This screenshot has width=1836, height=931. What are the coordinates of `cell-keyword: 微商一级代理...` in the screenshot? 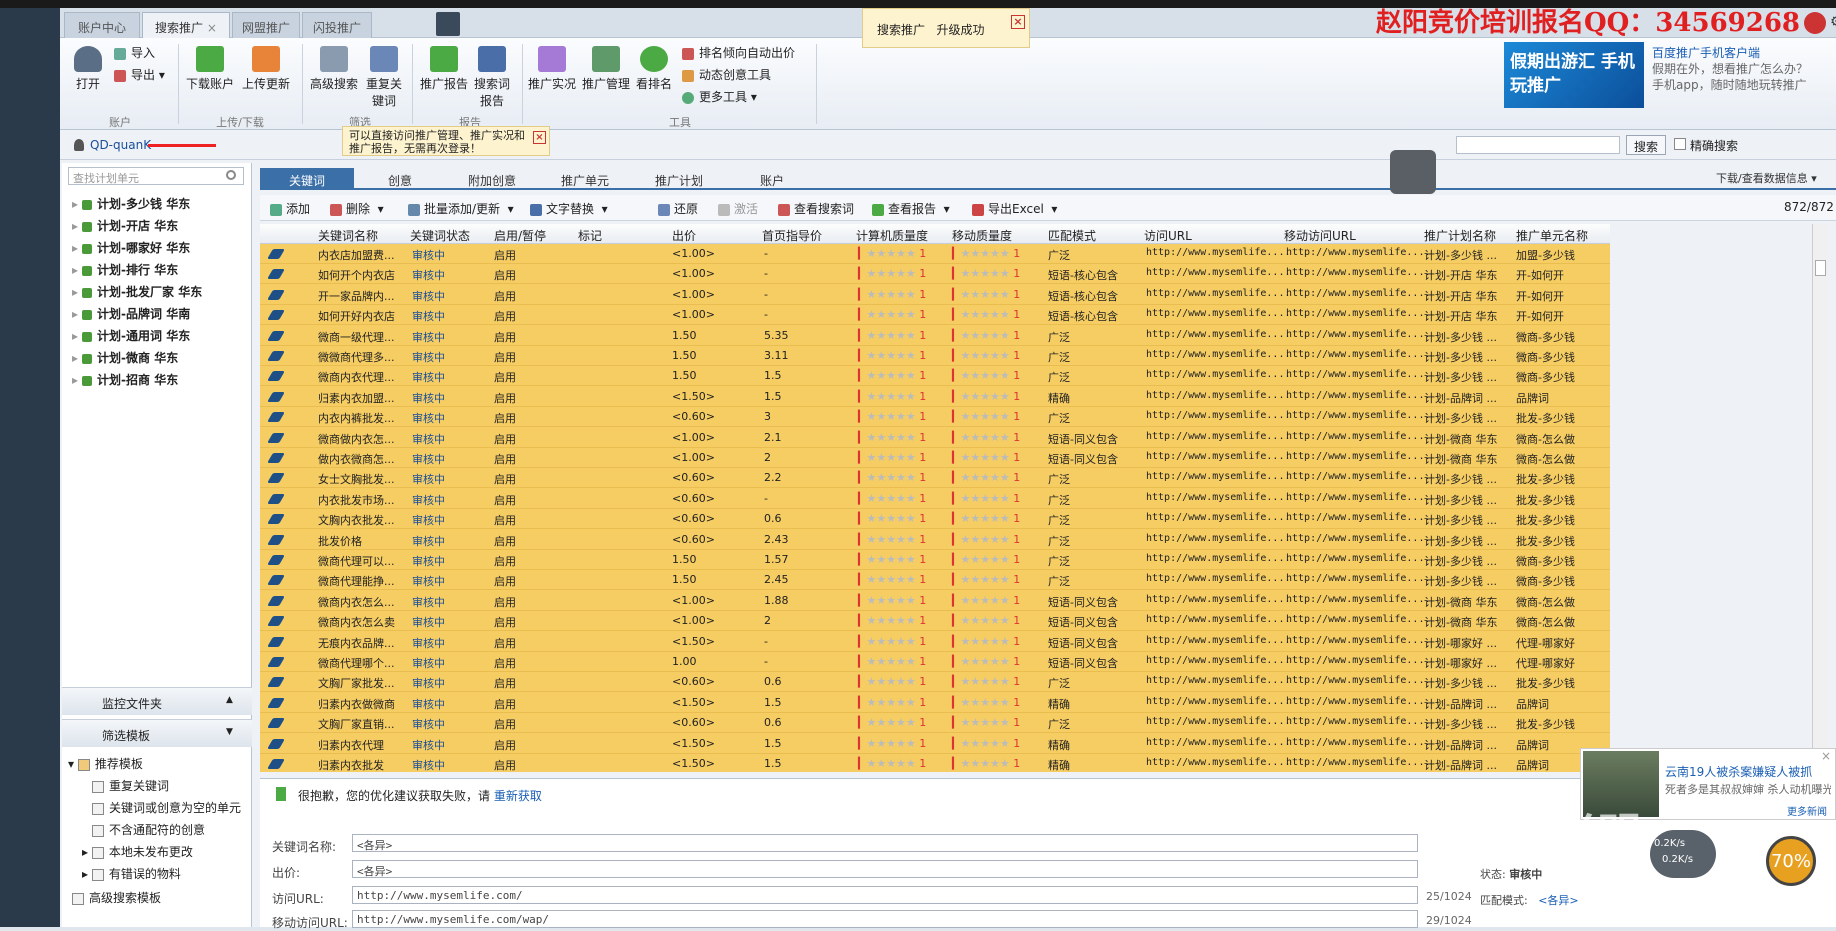 It's located at (356, 337).